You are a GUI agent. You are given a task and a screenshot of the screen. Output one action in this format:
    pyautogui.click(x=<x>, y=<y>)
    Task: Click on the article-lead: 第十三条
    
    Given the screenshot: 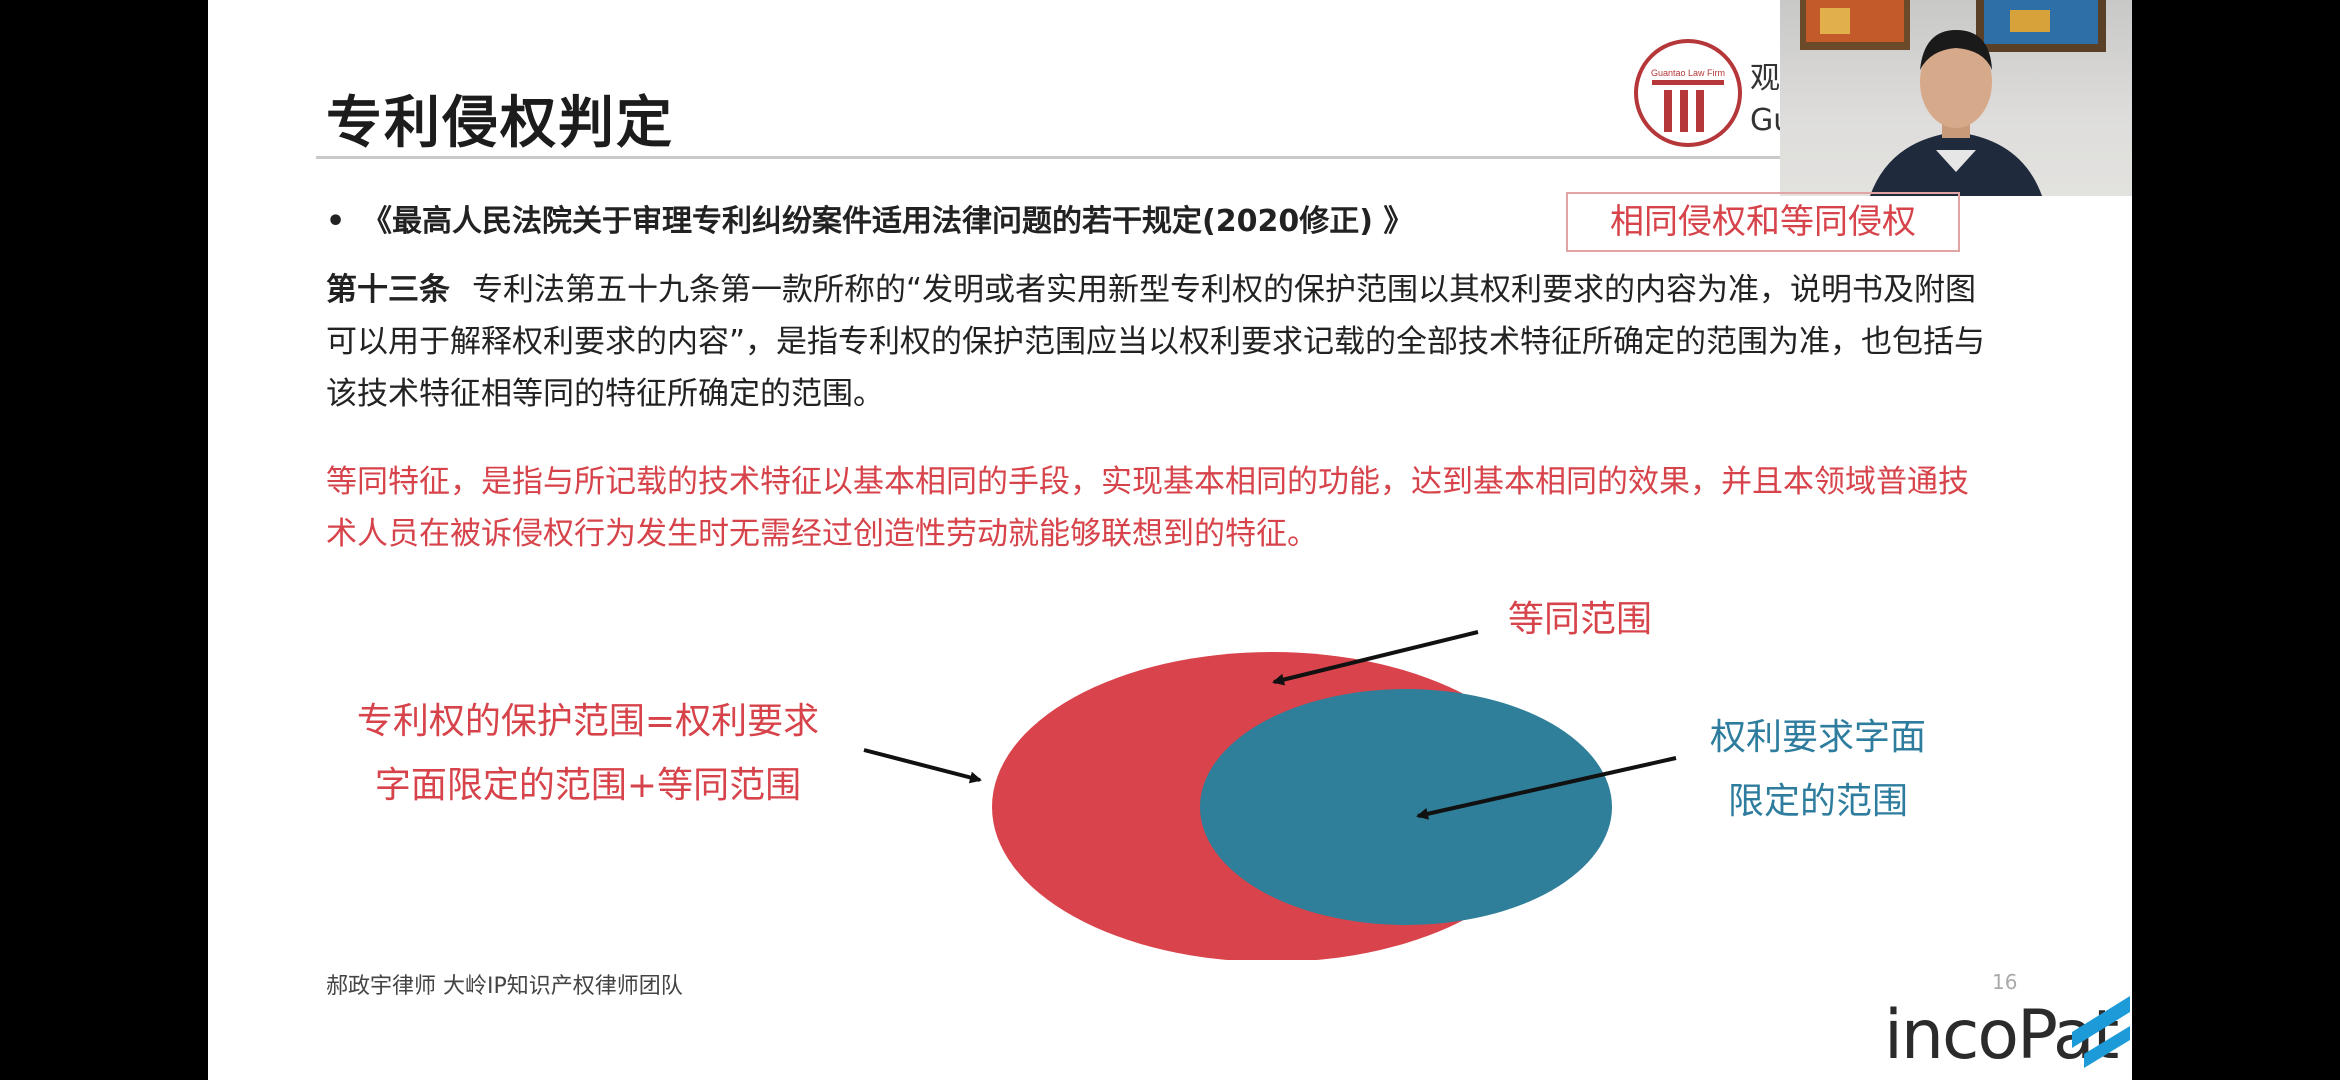 What is the action you would take?
    pyautogui.click(x=388, y=290)
    